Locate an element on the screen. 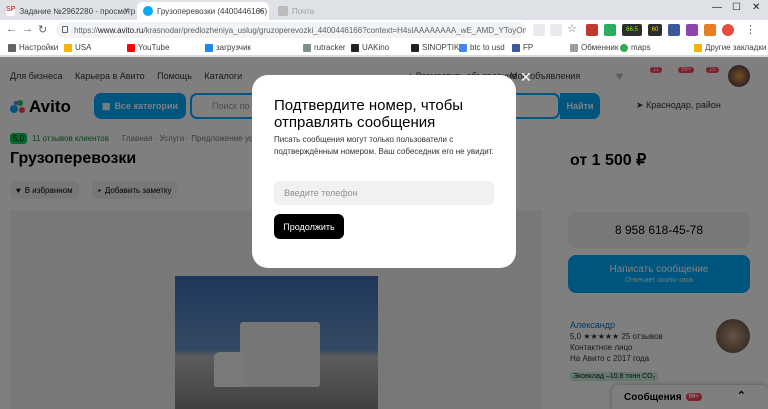 The image size is (768, 409). tab-mail: Почта is located at coordinates (317, 11).